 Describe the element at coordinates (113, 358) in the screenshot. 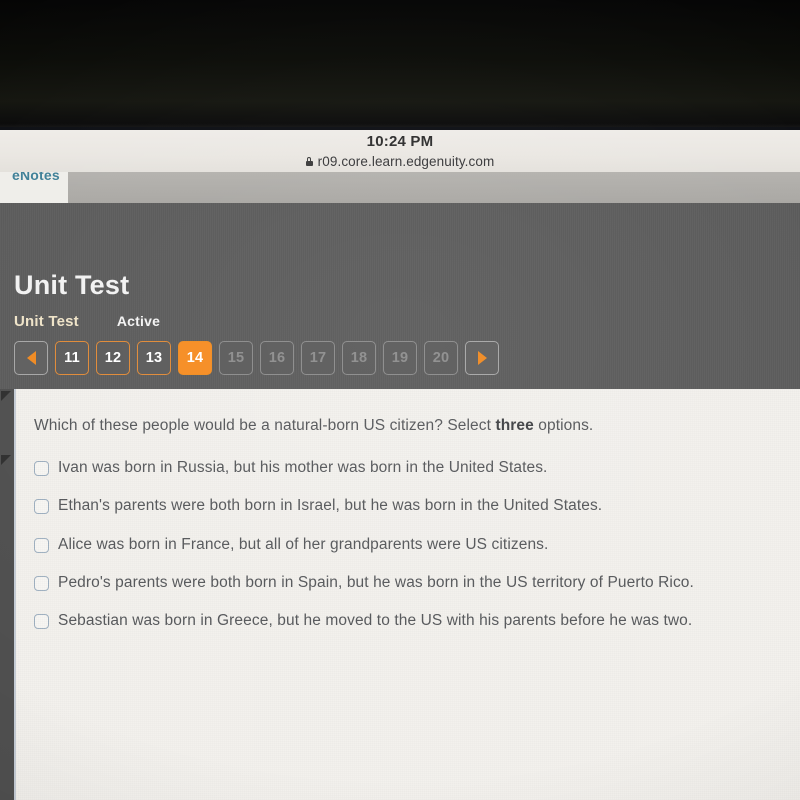

I see `pager-item-12: 12` at that location.